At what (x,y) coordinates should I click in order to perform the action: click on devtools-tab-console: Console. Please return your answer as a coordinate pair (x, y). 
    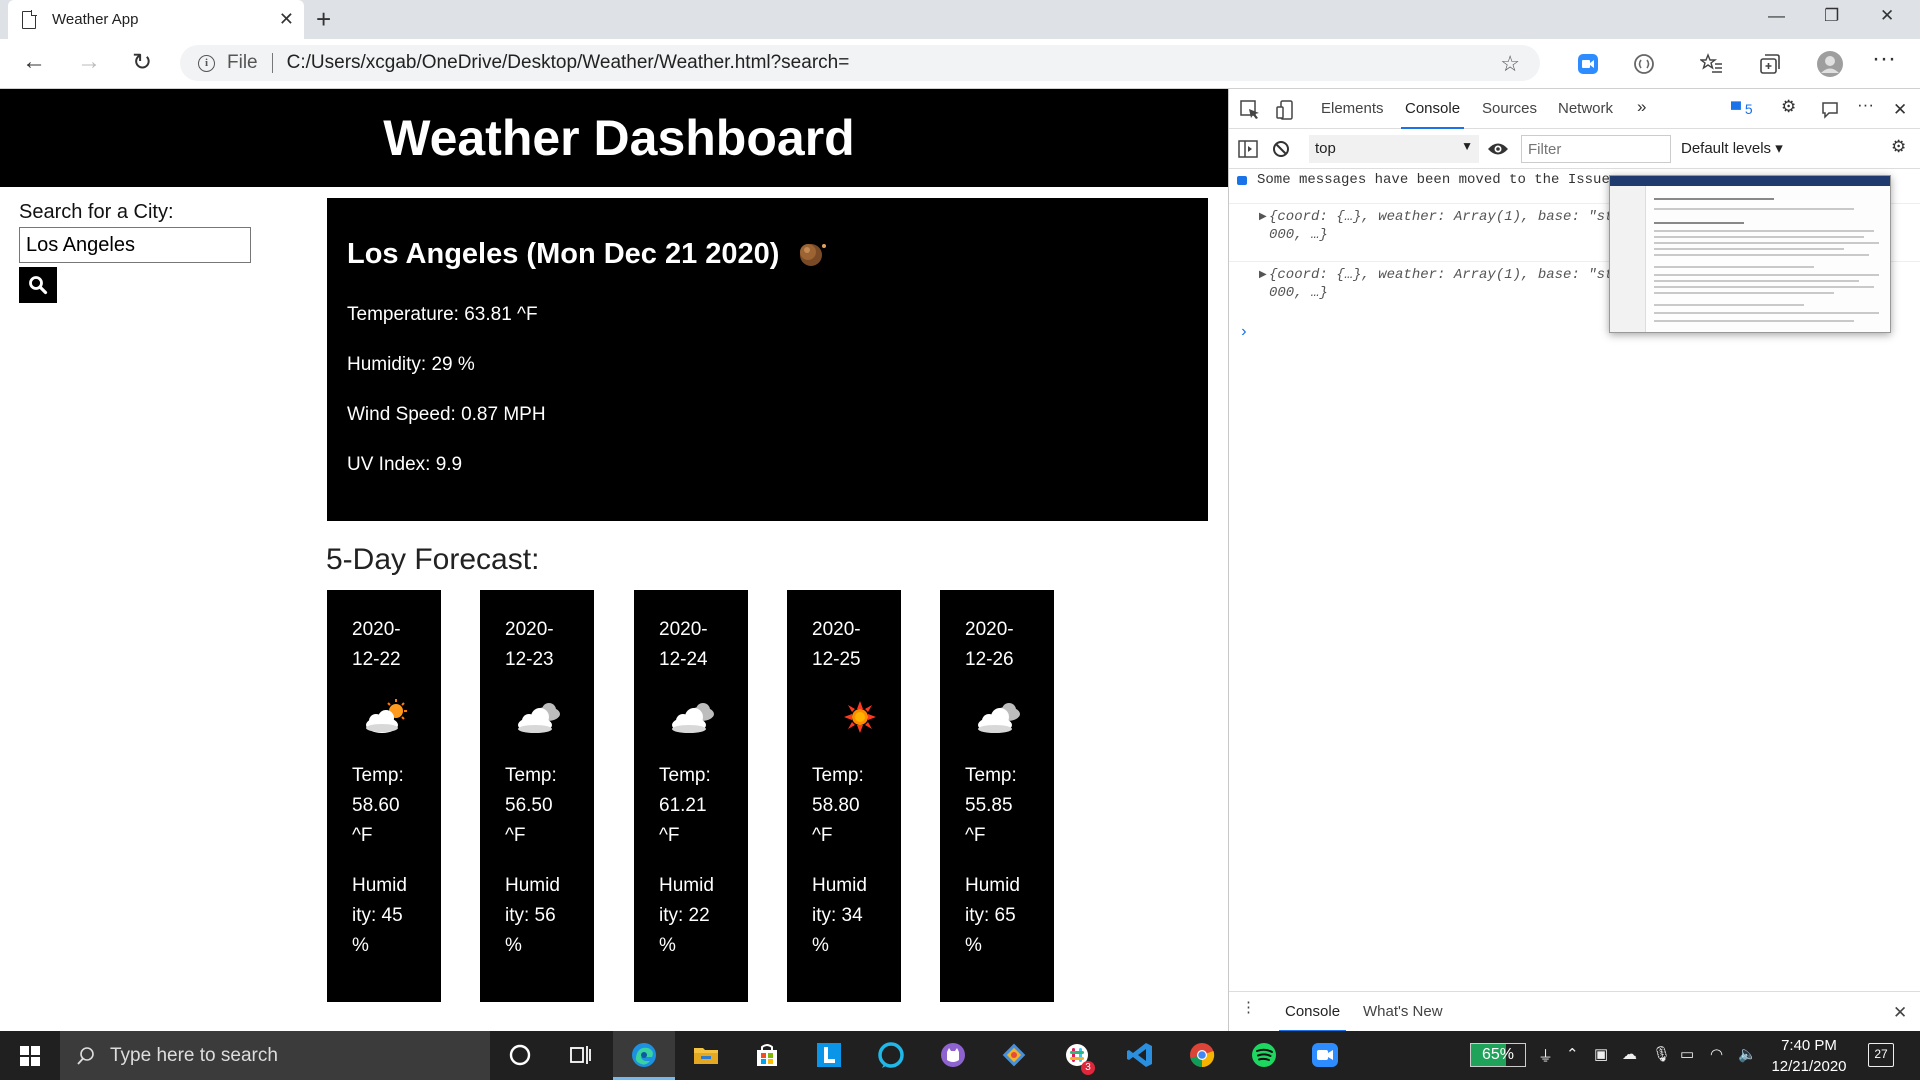
    Looking at the image, I should click on (1432, 114).